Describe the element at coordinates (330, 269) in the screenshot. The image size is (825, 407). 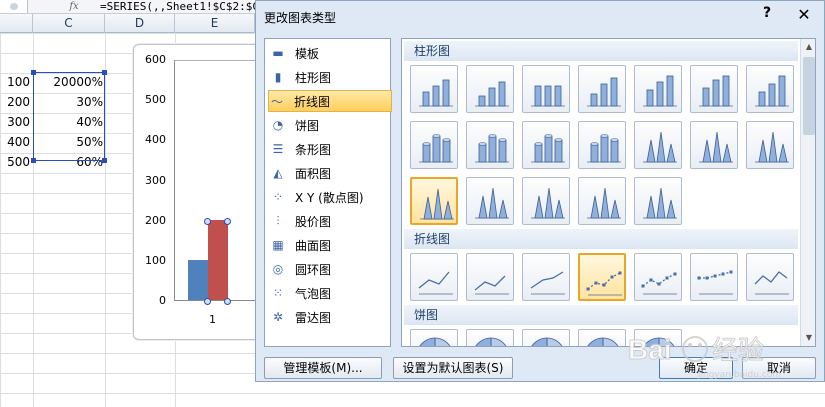
I see `chart-category-doughnut-chart: ◎ 圆环图` at that location.